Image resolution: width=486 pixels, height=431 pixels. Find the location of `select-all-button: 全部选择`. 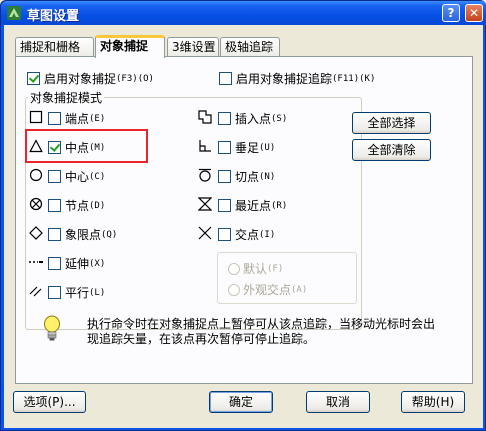

select-all-button: 全部选择 is located at coordinates (391, 123).